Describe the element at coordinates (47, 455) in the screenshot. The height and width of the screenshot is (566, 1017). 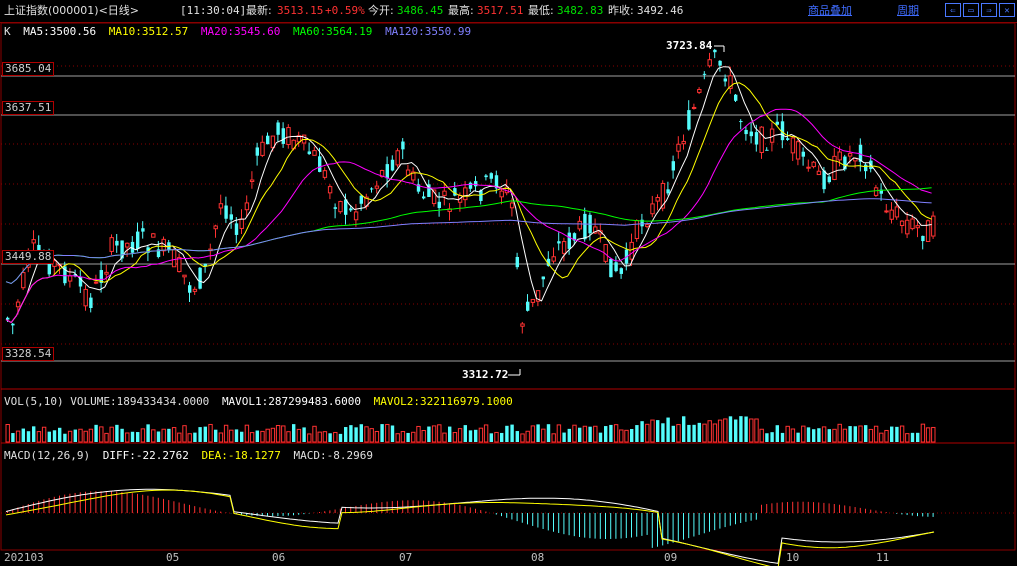
I see `macd-name: MACD(12,26,9)` at that location.